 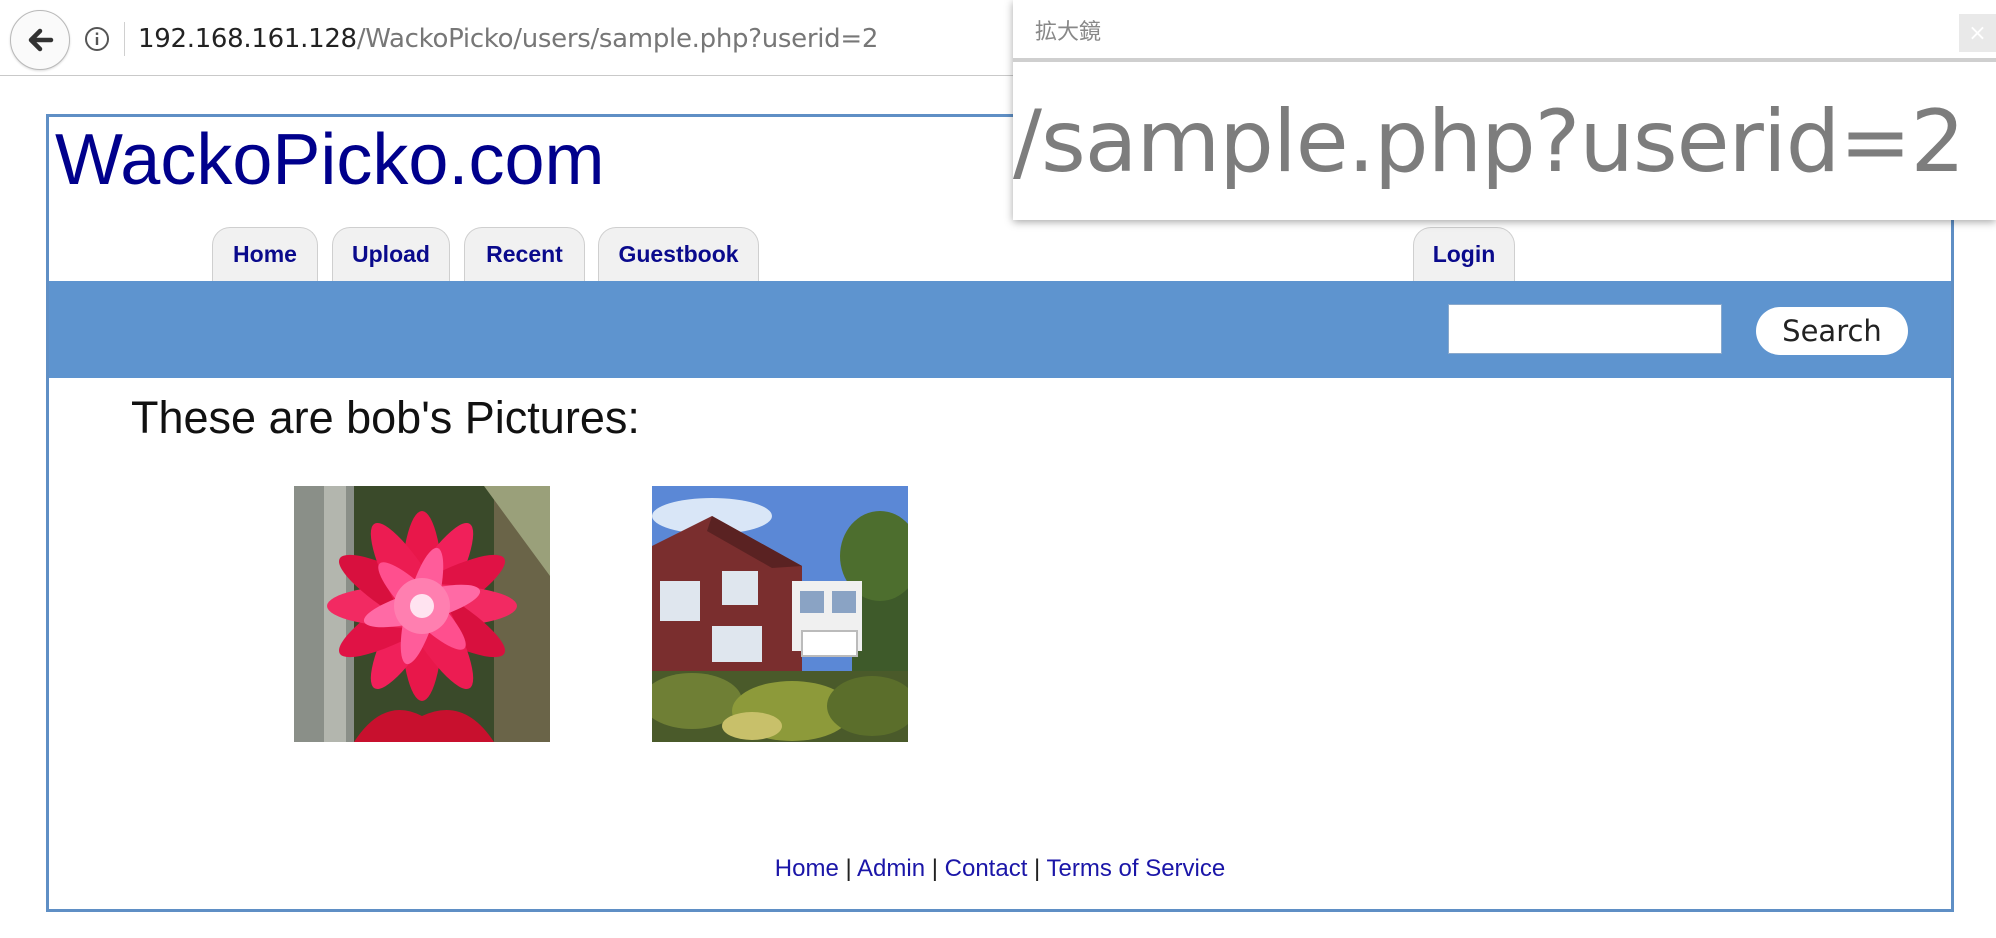 I want to click on magnifier-close-button: ×, so click(x=1977, y=33).